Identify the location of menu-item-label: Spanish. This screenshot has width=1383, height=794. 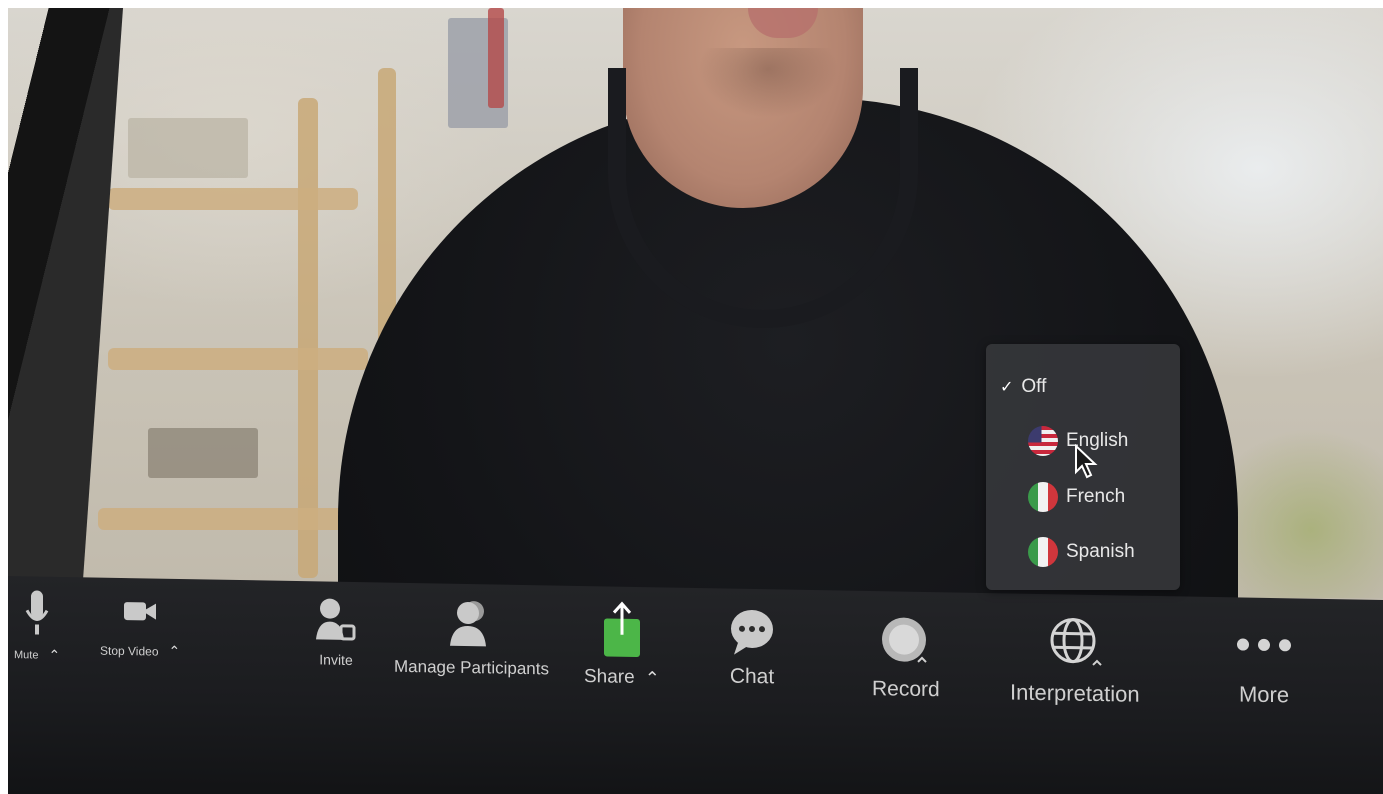
(1100, 551).